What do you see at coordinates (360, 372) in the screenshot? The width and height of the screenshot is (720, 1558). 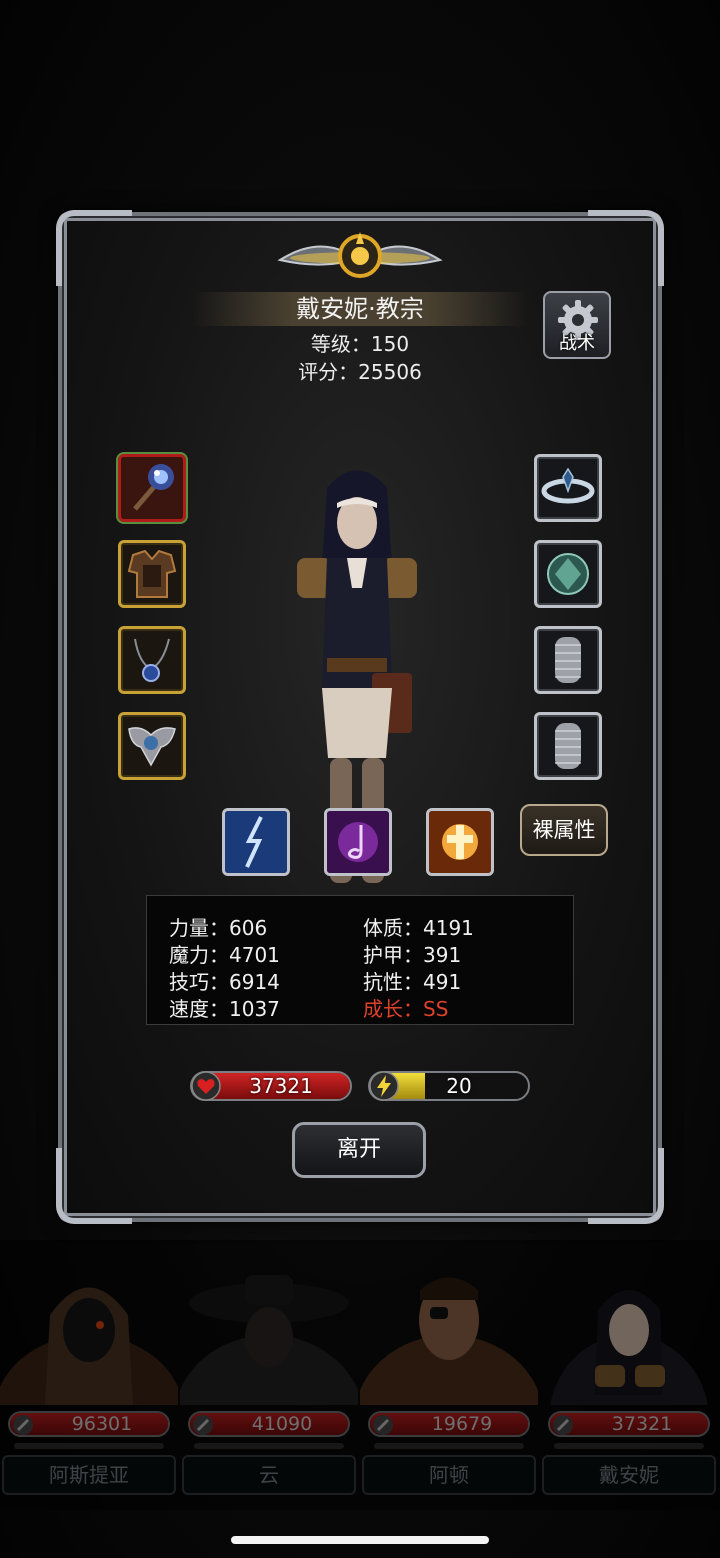 I see `character-score: 评分：25506` at bounding box center [360, 372].